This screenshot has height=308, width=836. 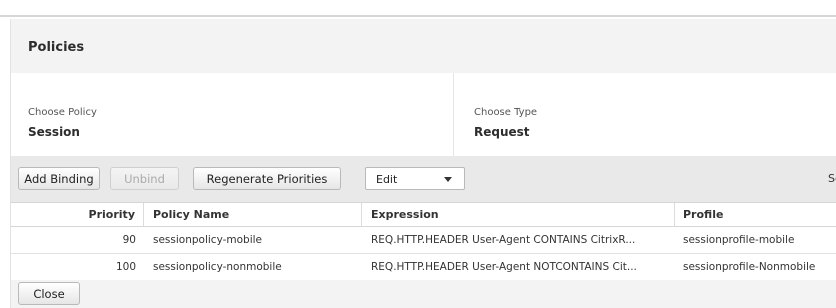 What do you see at coordinates (129, 240) in the screenshot?
I see `cell-priority: 90` at bounding box center [129, 240].